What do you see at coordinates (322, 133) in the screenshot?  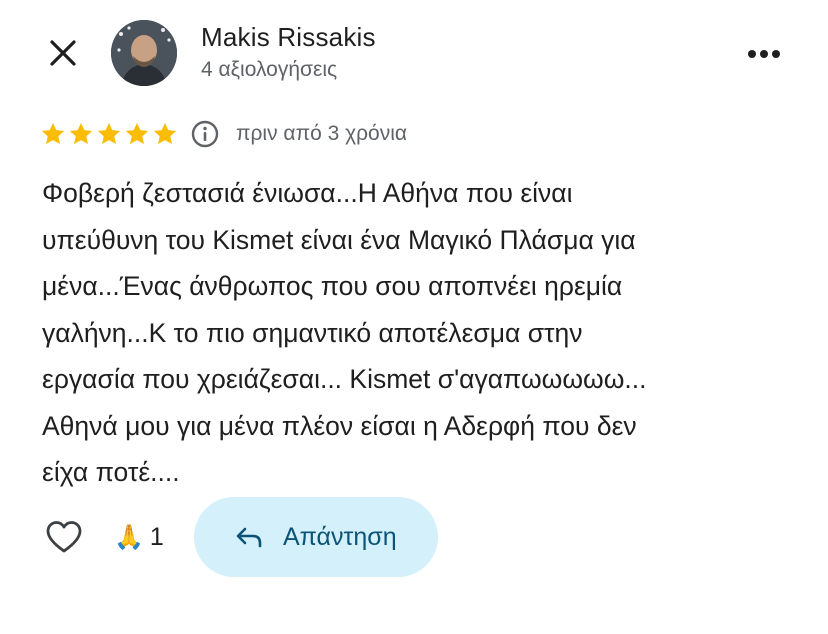 I see `review-date: πριν από 3 χρόνια` at bounding box center [322, 133].